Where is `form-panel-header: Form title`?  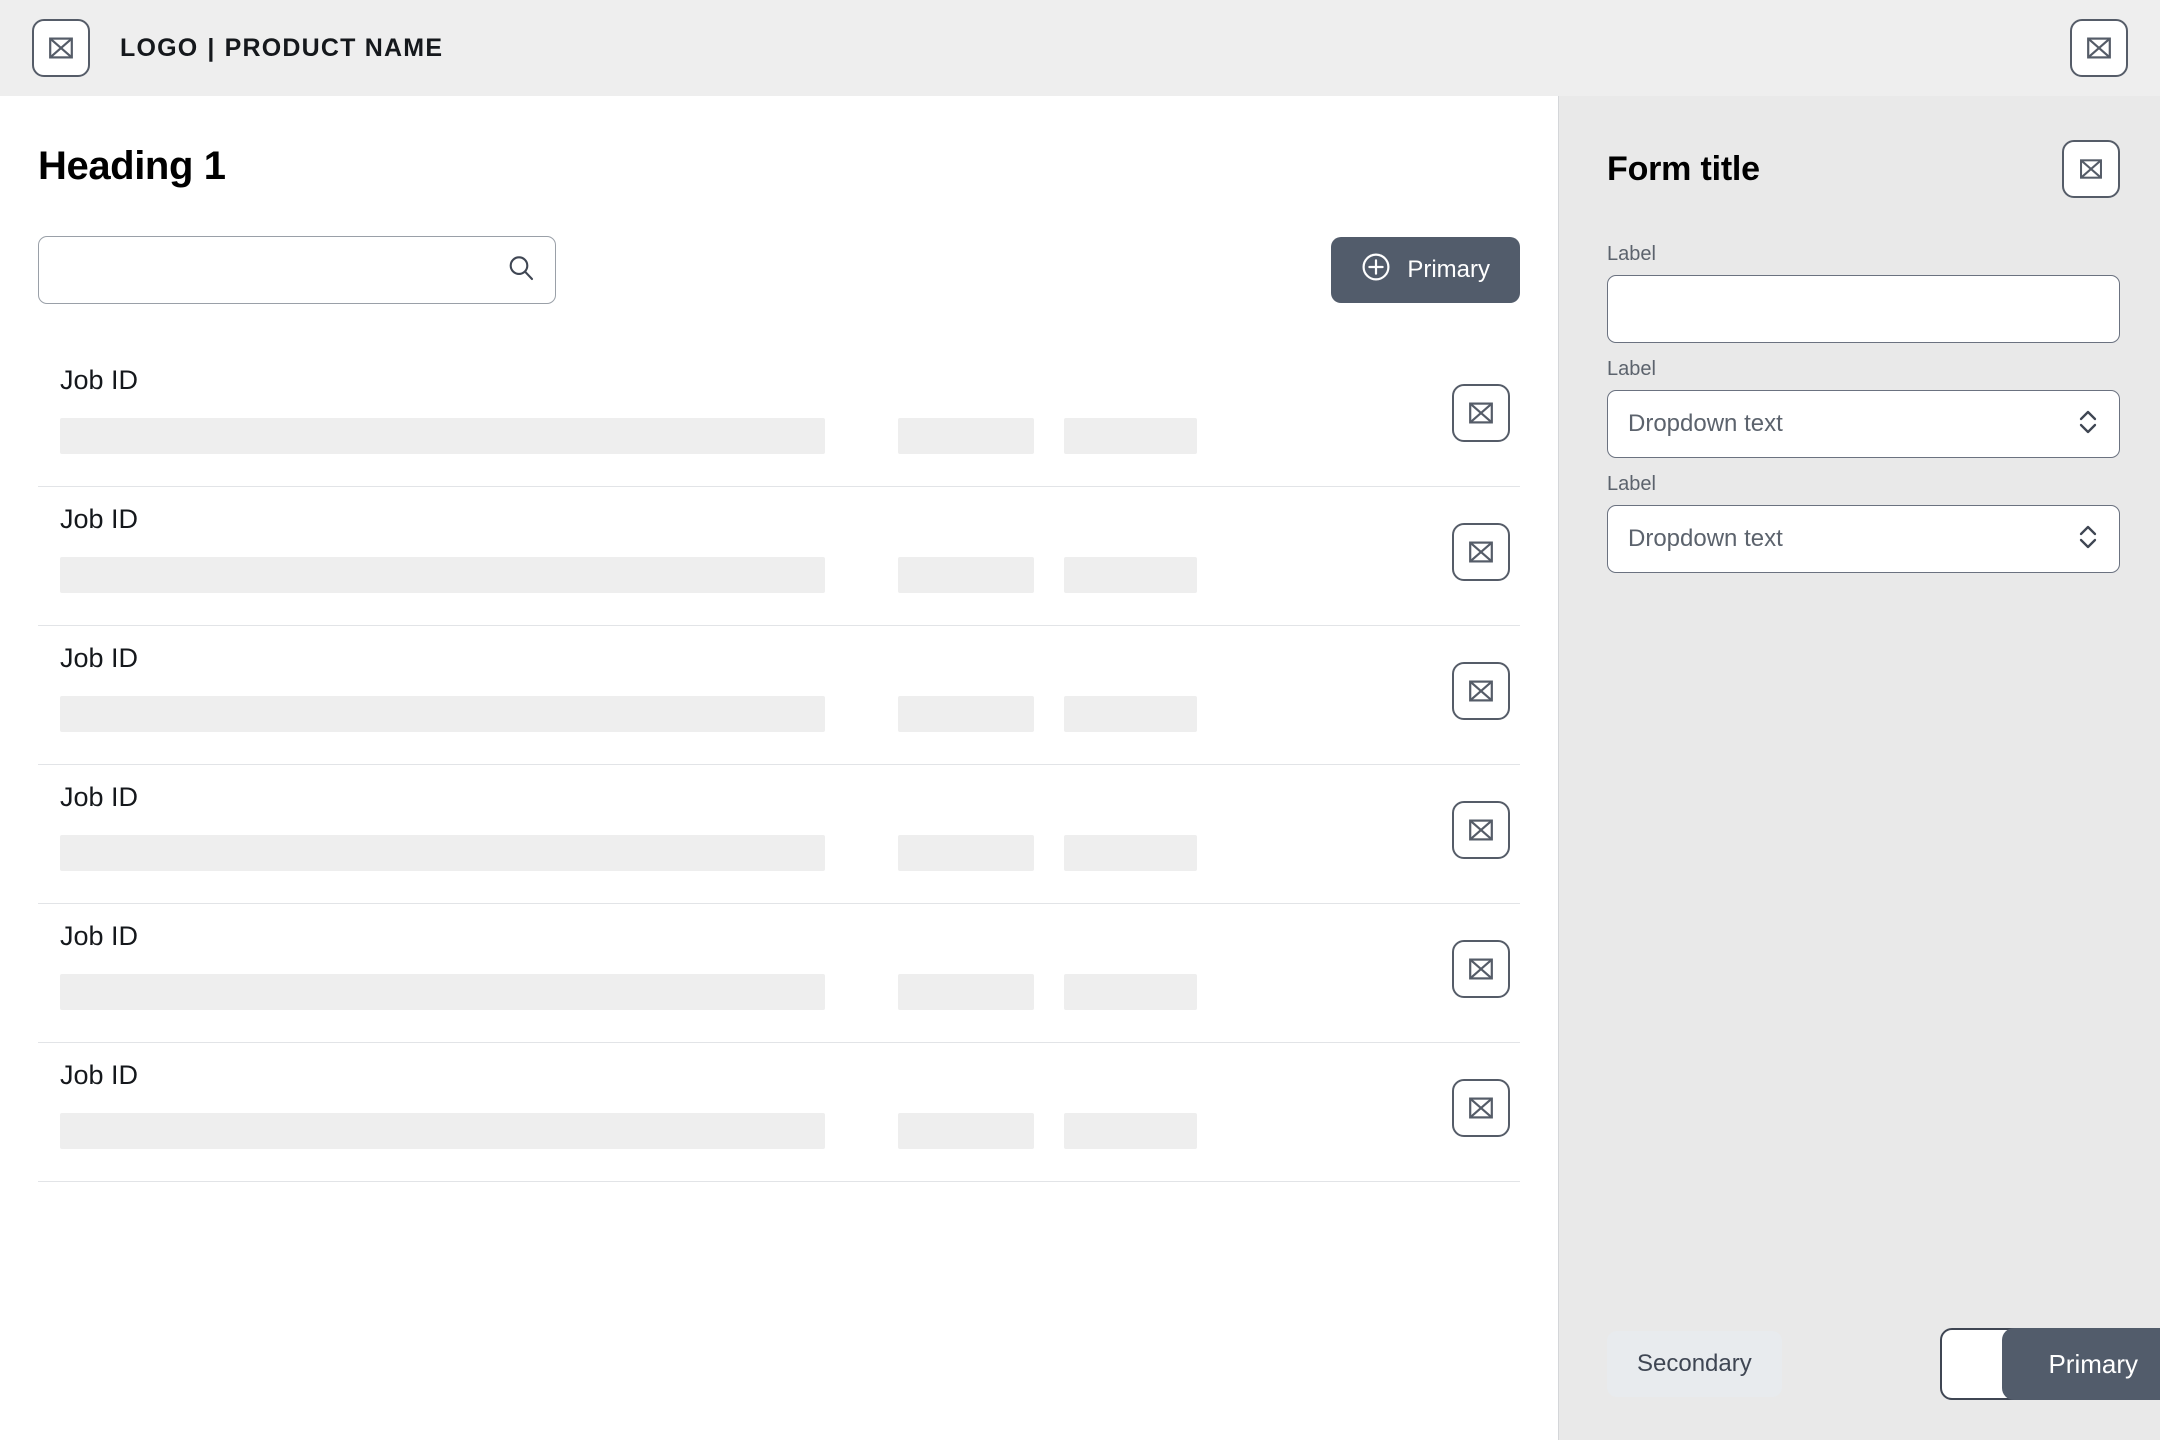 form-panel-header: Form title is located at coordinates (1863, 169).